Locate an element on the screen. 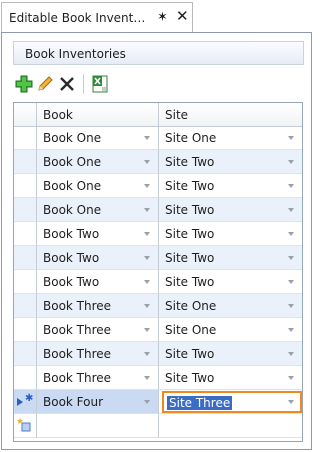  table-row: Book One Site One is located at coordinates (158, 138).